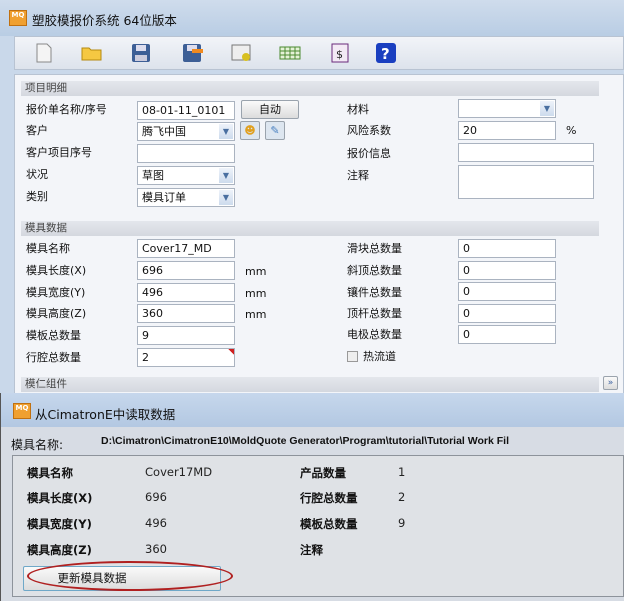  Describe the element at coordinates (270, 109) in the screenshot. I see `auto-button: 自动` at that location.